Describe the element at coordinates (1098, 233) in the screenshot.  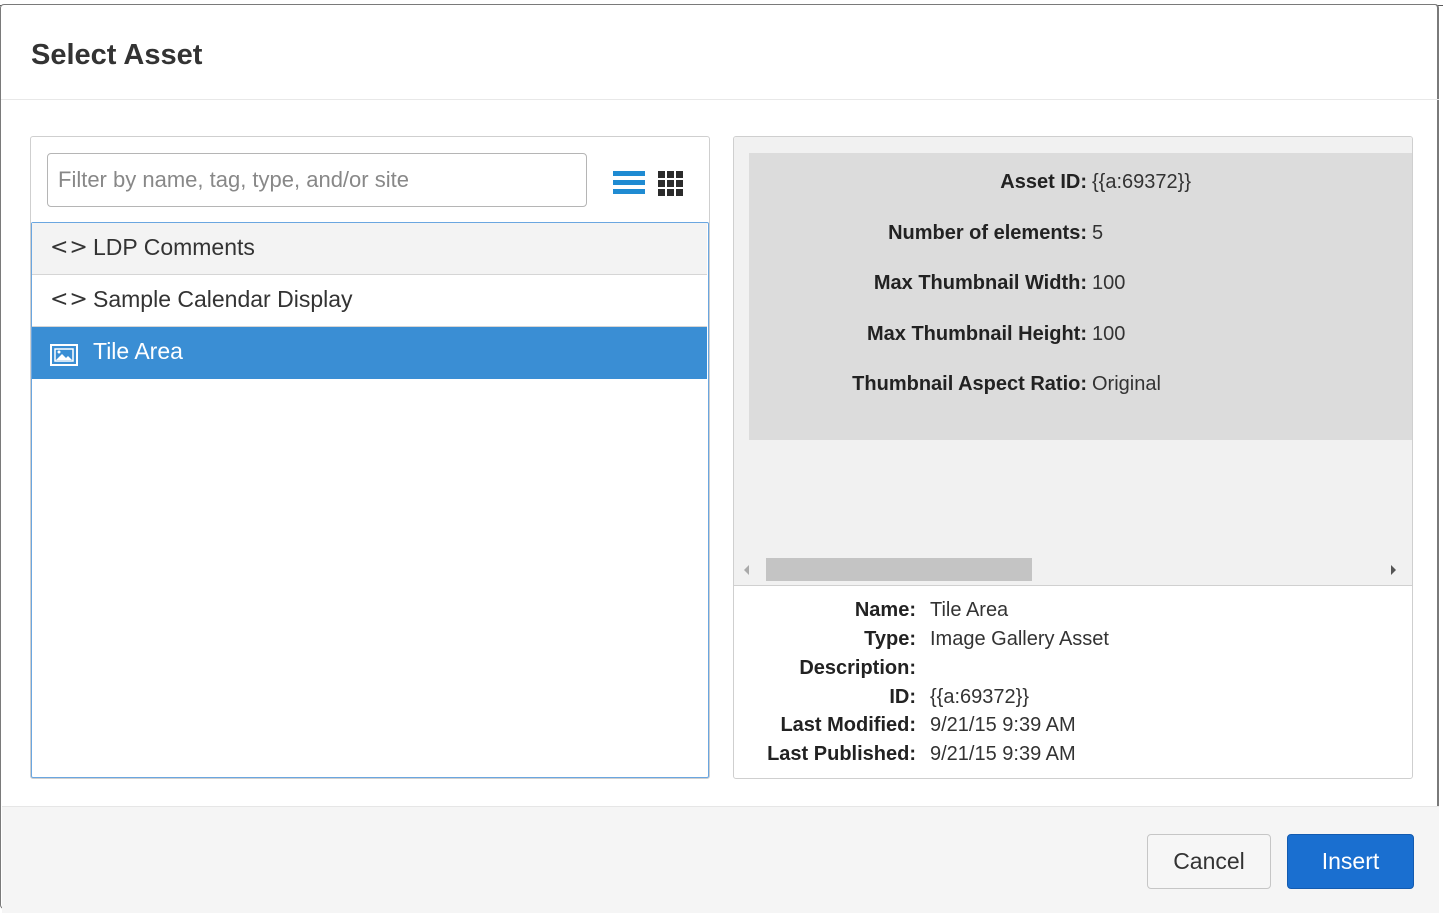
I see `property-value: 5` at that location.